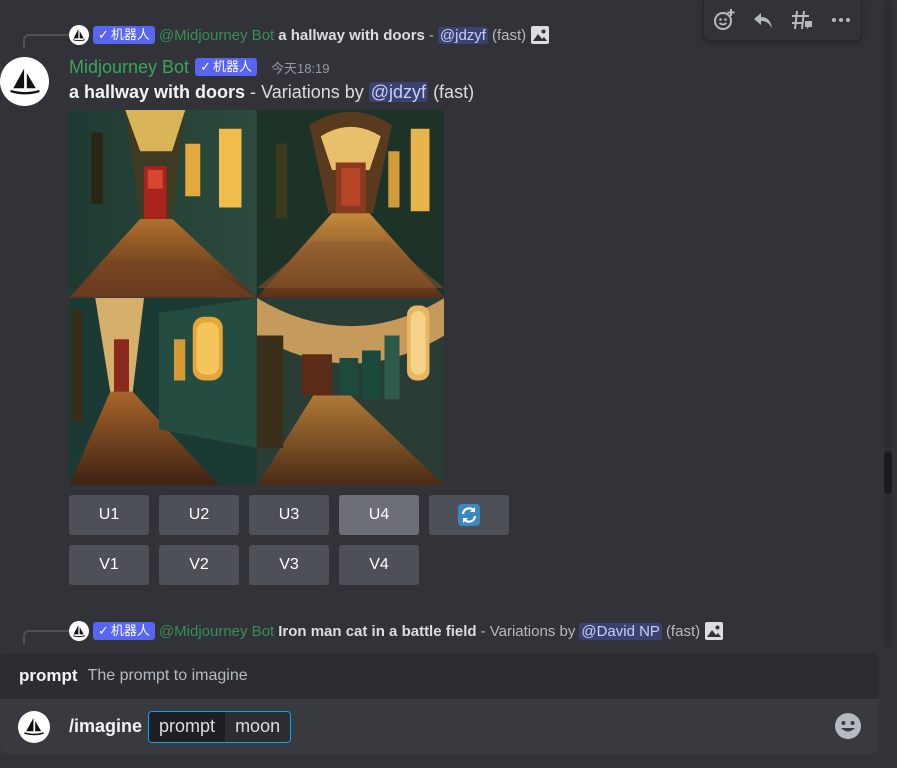 Image resolution: width=897 pixels, height=768 pixels. I want to click on v2-button: V2, so click(199, 565).